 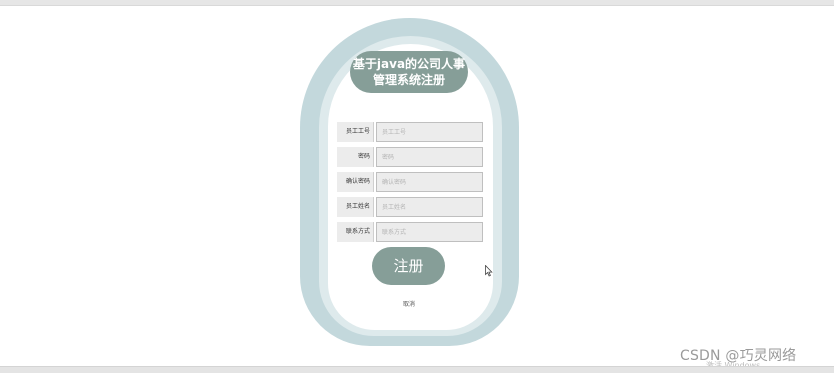 I want to click on form-title-line-2: 管理系统注册, so click(x=408, y=80).